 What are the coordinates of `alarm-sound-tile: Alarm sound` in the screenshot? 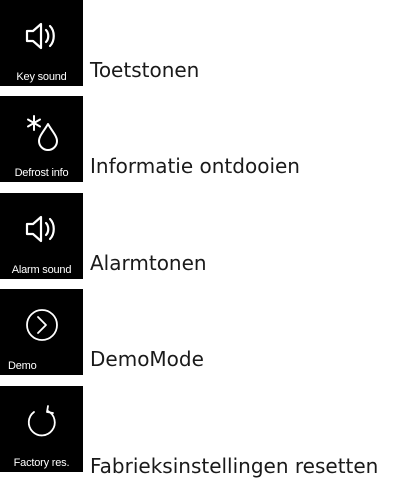 It's located at (41, 236).